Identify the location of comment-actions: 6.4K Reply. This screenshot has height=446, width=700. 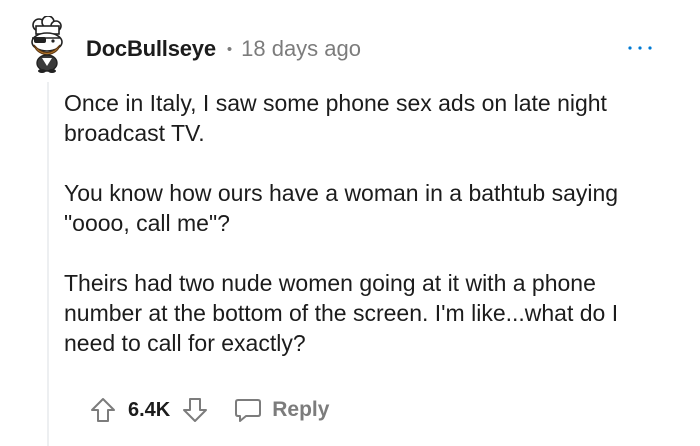
(208, 410).